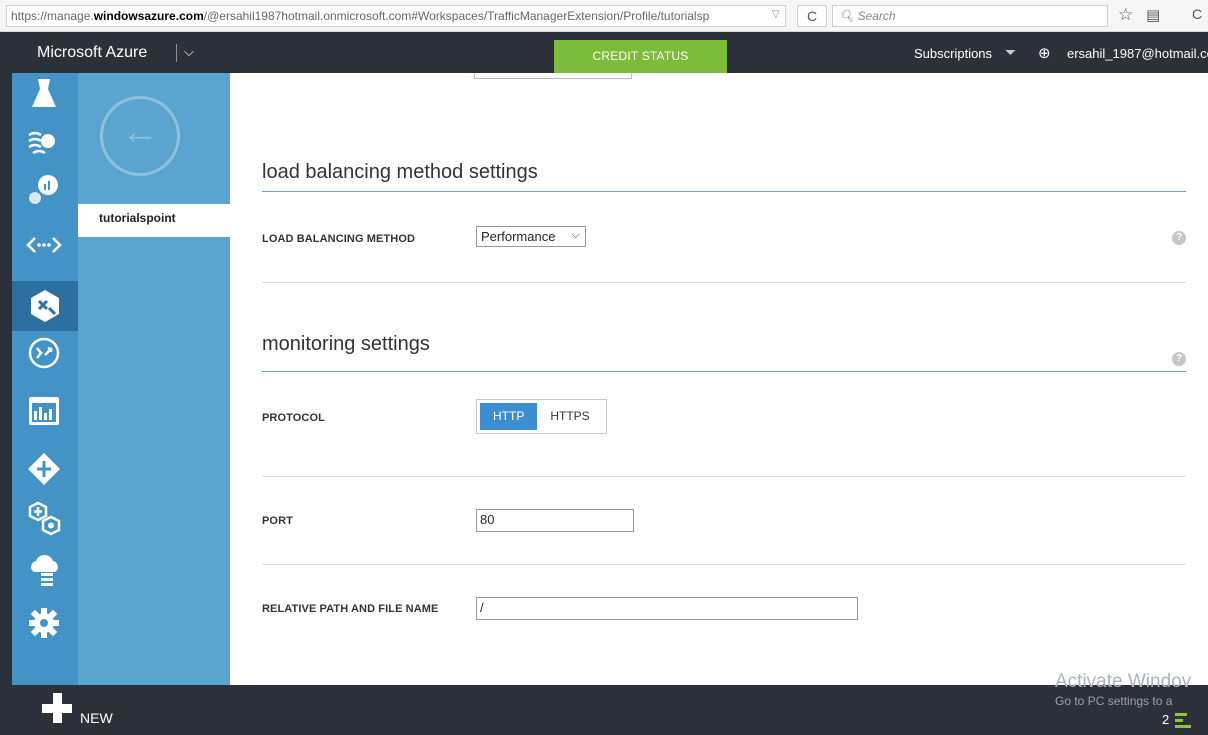  What do you see at coordinates (970, 16) in the screenshot?
I see `search-input: 🔍︎ Search` at bounding box center [970, 16].